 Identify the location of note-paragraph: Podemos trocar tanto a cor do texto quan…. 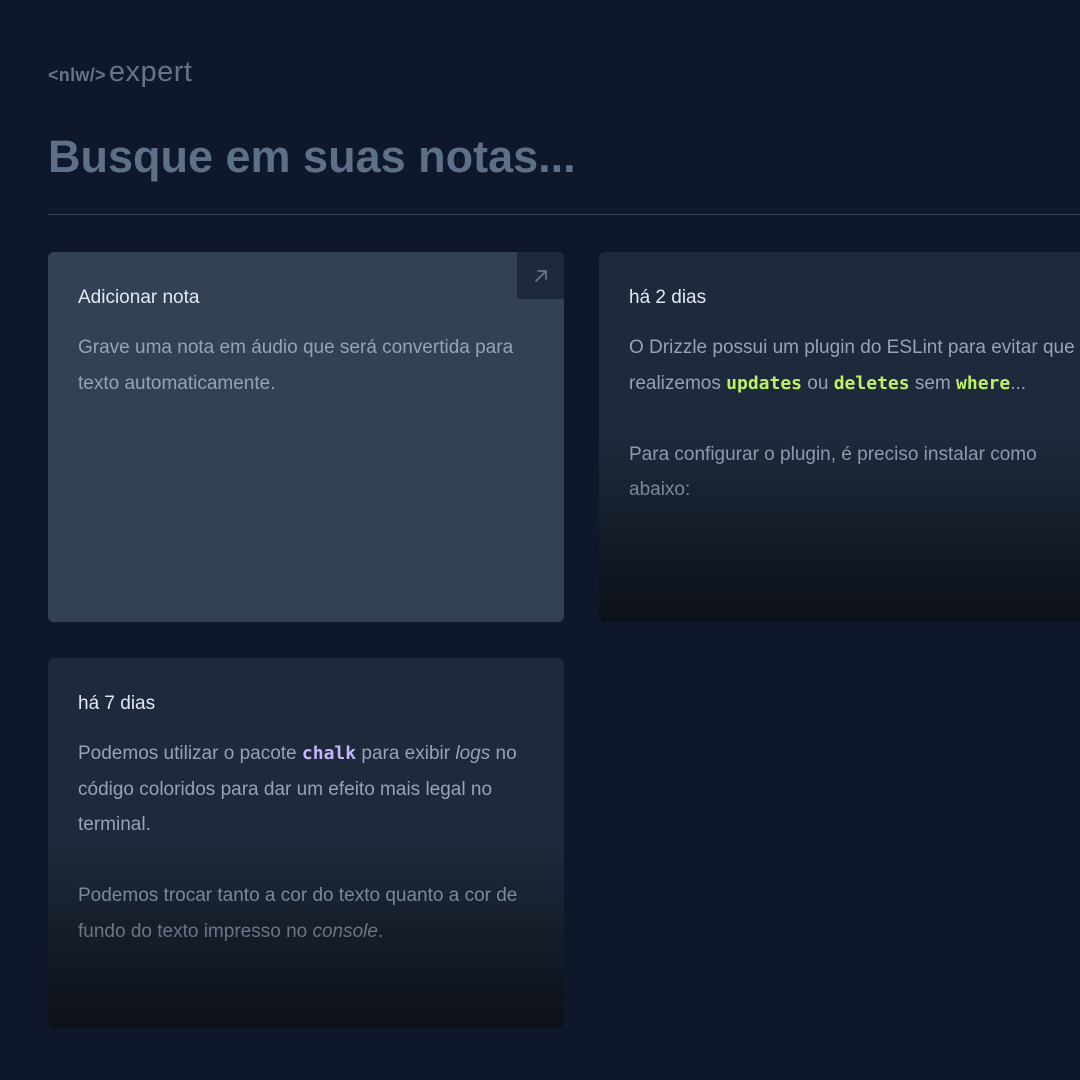
(306, 913).